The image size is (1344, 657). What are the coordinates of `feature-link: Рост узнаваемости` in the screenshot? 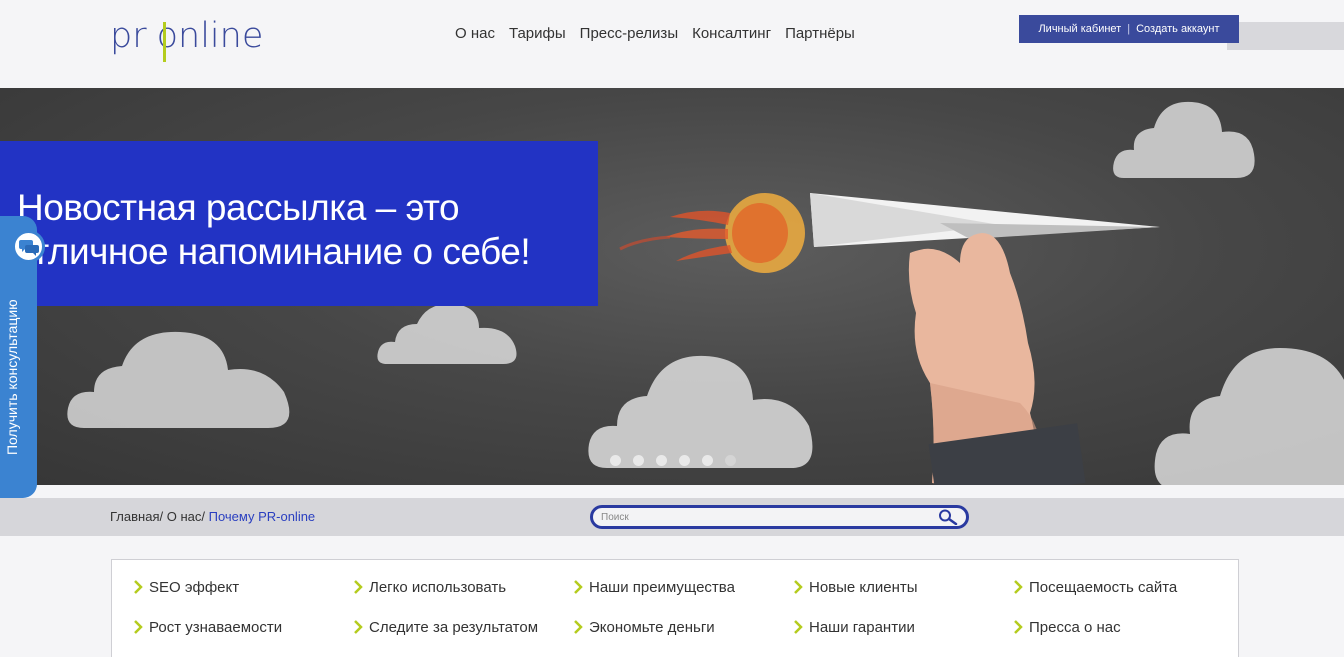 It's located at (244, 627).